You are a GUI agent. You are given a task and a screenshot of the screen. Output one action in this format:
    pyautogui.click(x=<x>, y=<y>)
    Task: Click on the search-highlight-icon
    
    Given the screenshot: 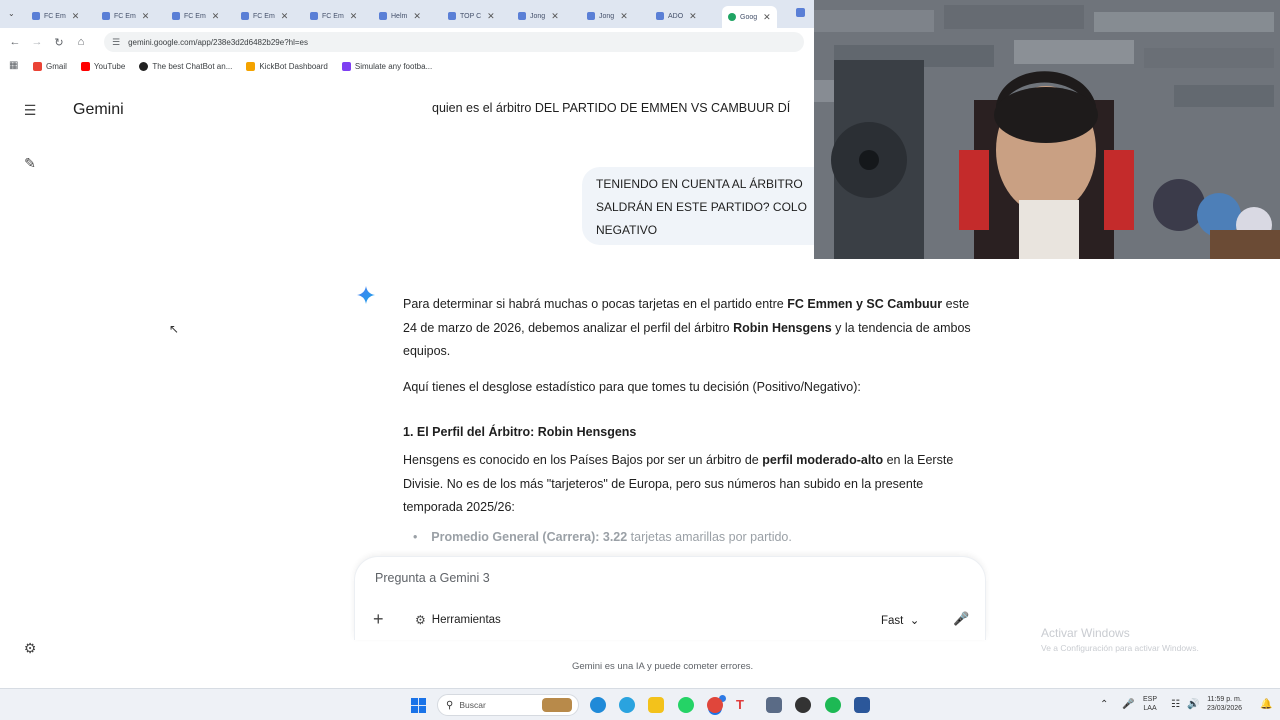 What is the action you would take?
    pyautogui.click(x=557, y=705)
    